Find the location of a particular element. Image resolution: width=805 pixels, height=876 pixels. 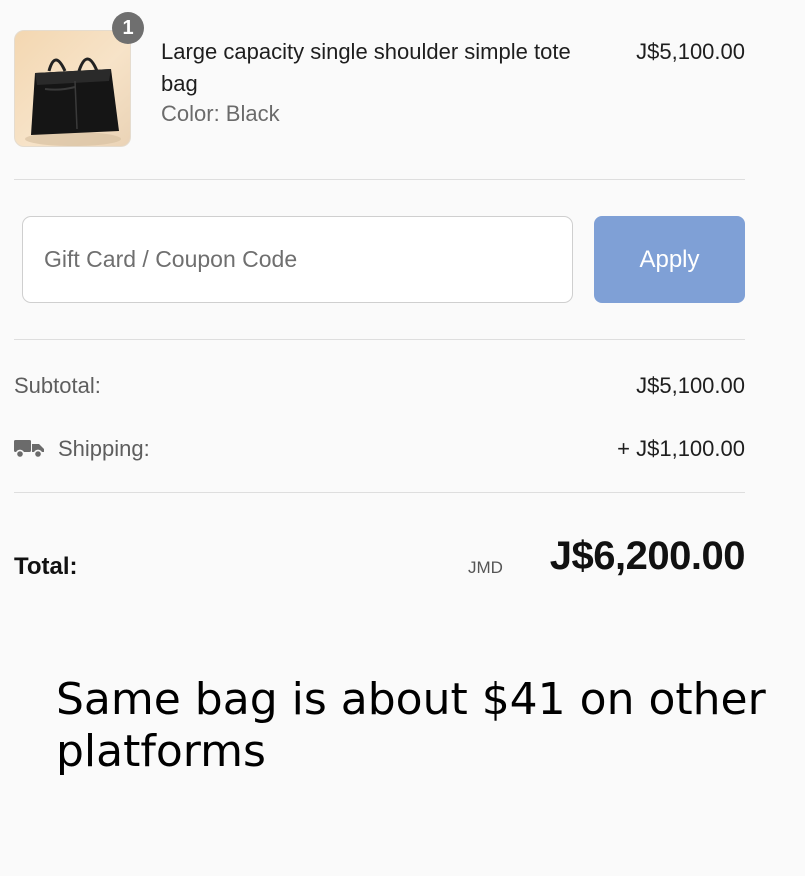

currency-code: JMD is located at coordinates (485, 567).